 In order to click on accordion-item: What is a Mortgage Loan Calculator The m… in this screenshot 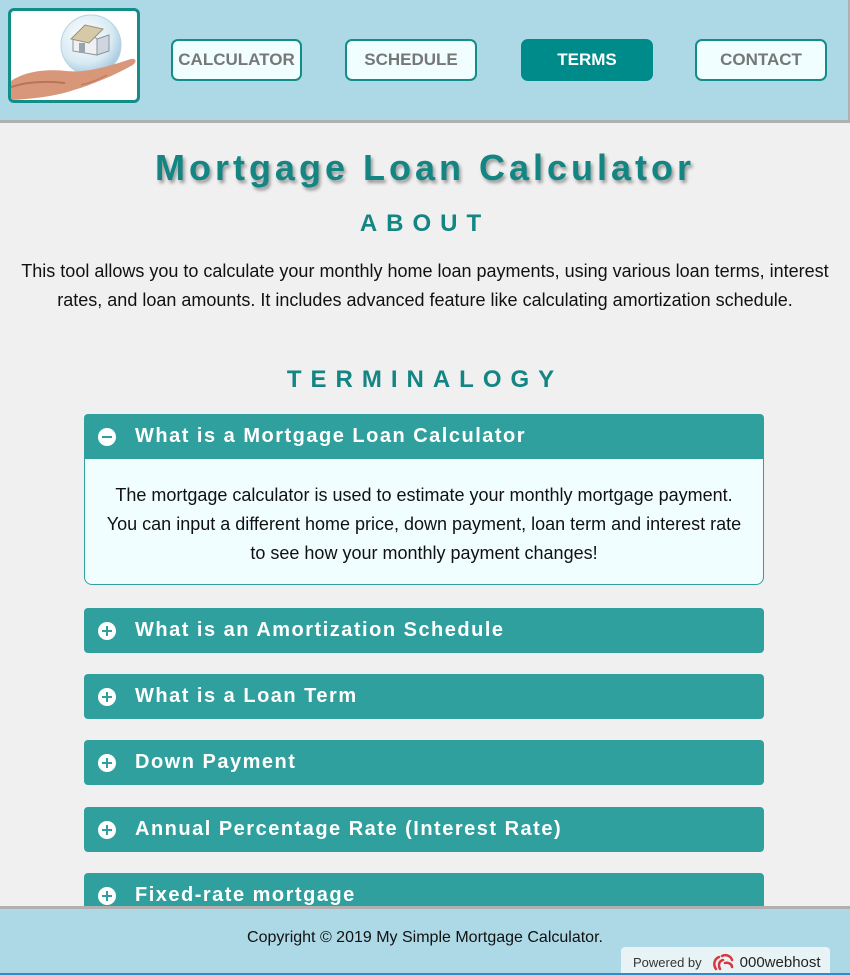, I will do `click(424, 499)`.